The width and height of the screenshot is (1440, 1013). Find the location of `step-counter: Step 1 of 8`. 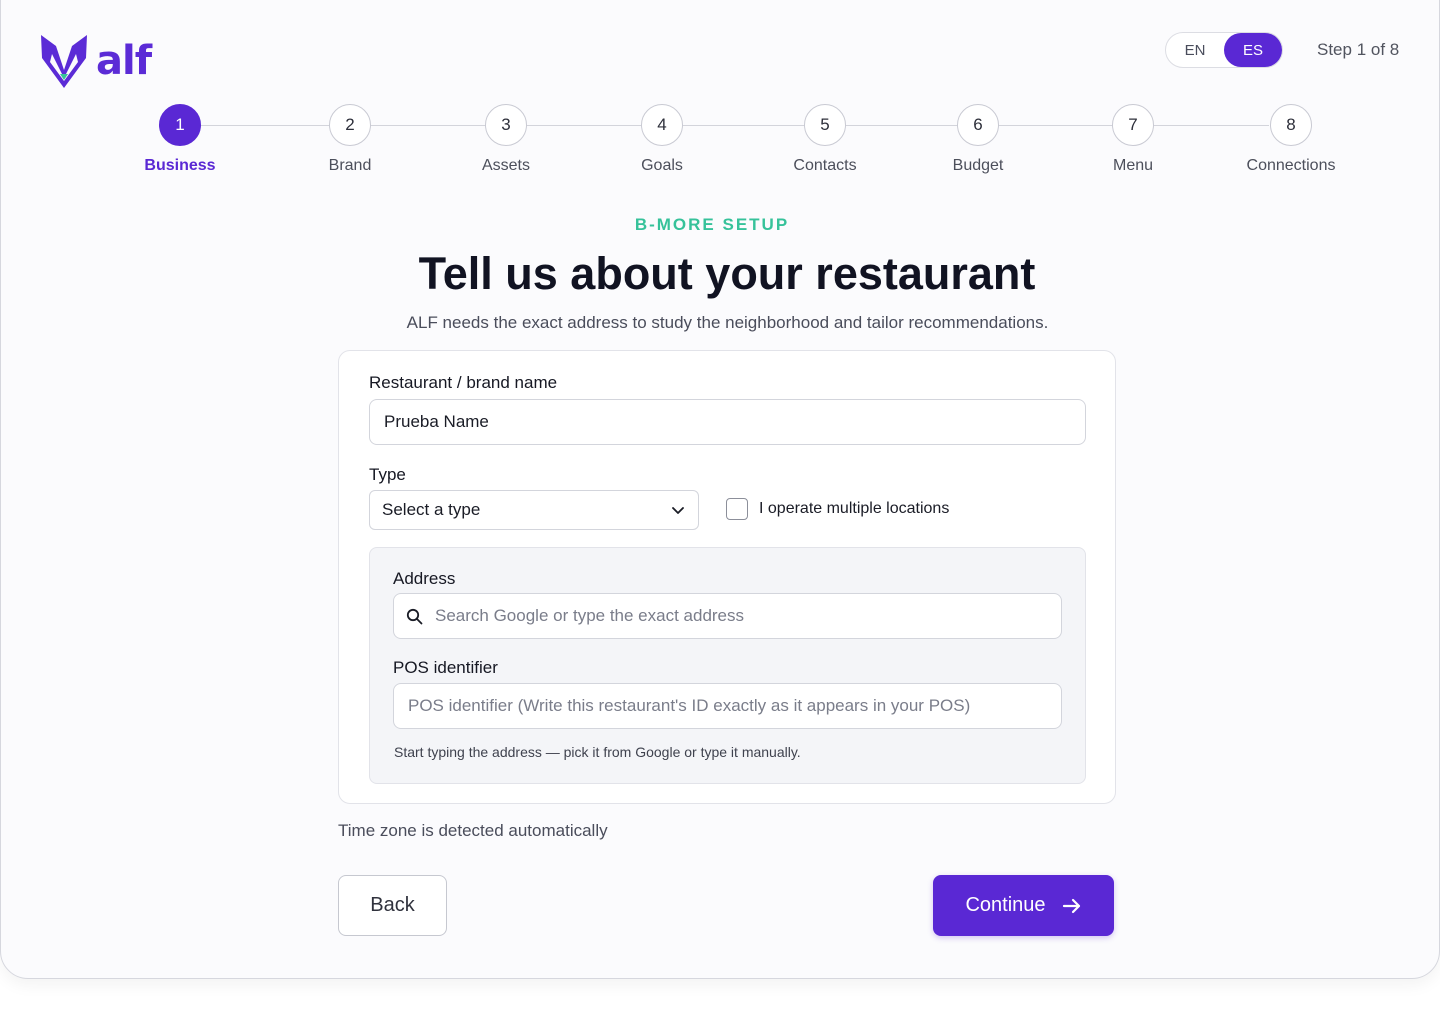

step-counter: Step 1 of 8 is located at coordinates (1358, 49).